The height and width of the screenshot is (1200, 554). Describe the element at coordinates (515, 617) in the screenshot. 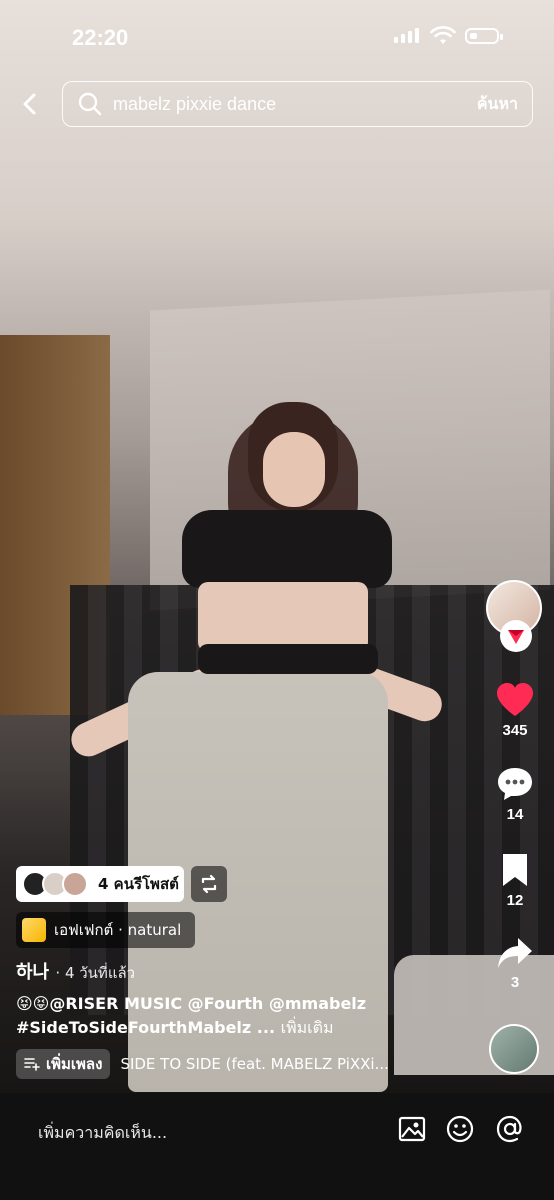

I see `creator-avatar-group` at that location.